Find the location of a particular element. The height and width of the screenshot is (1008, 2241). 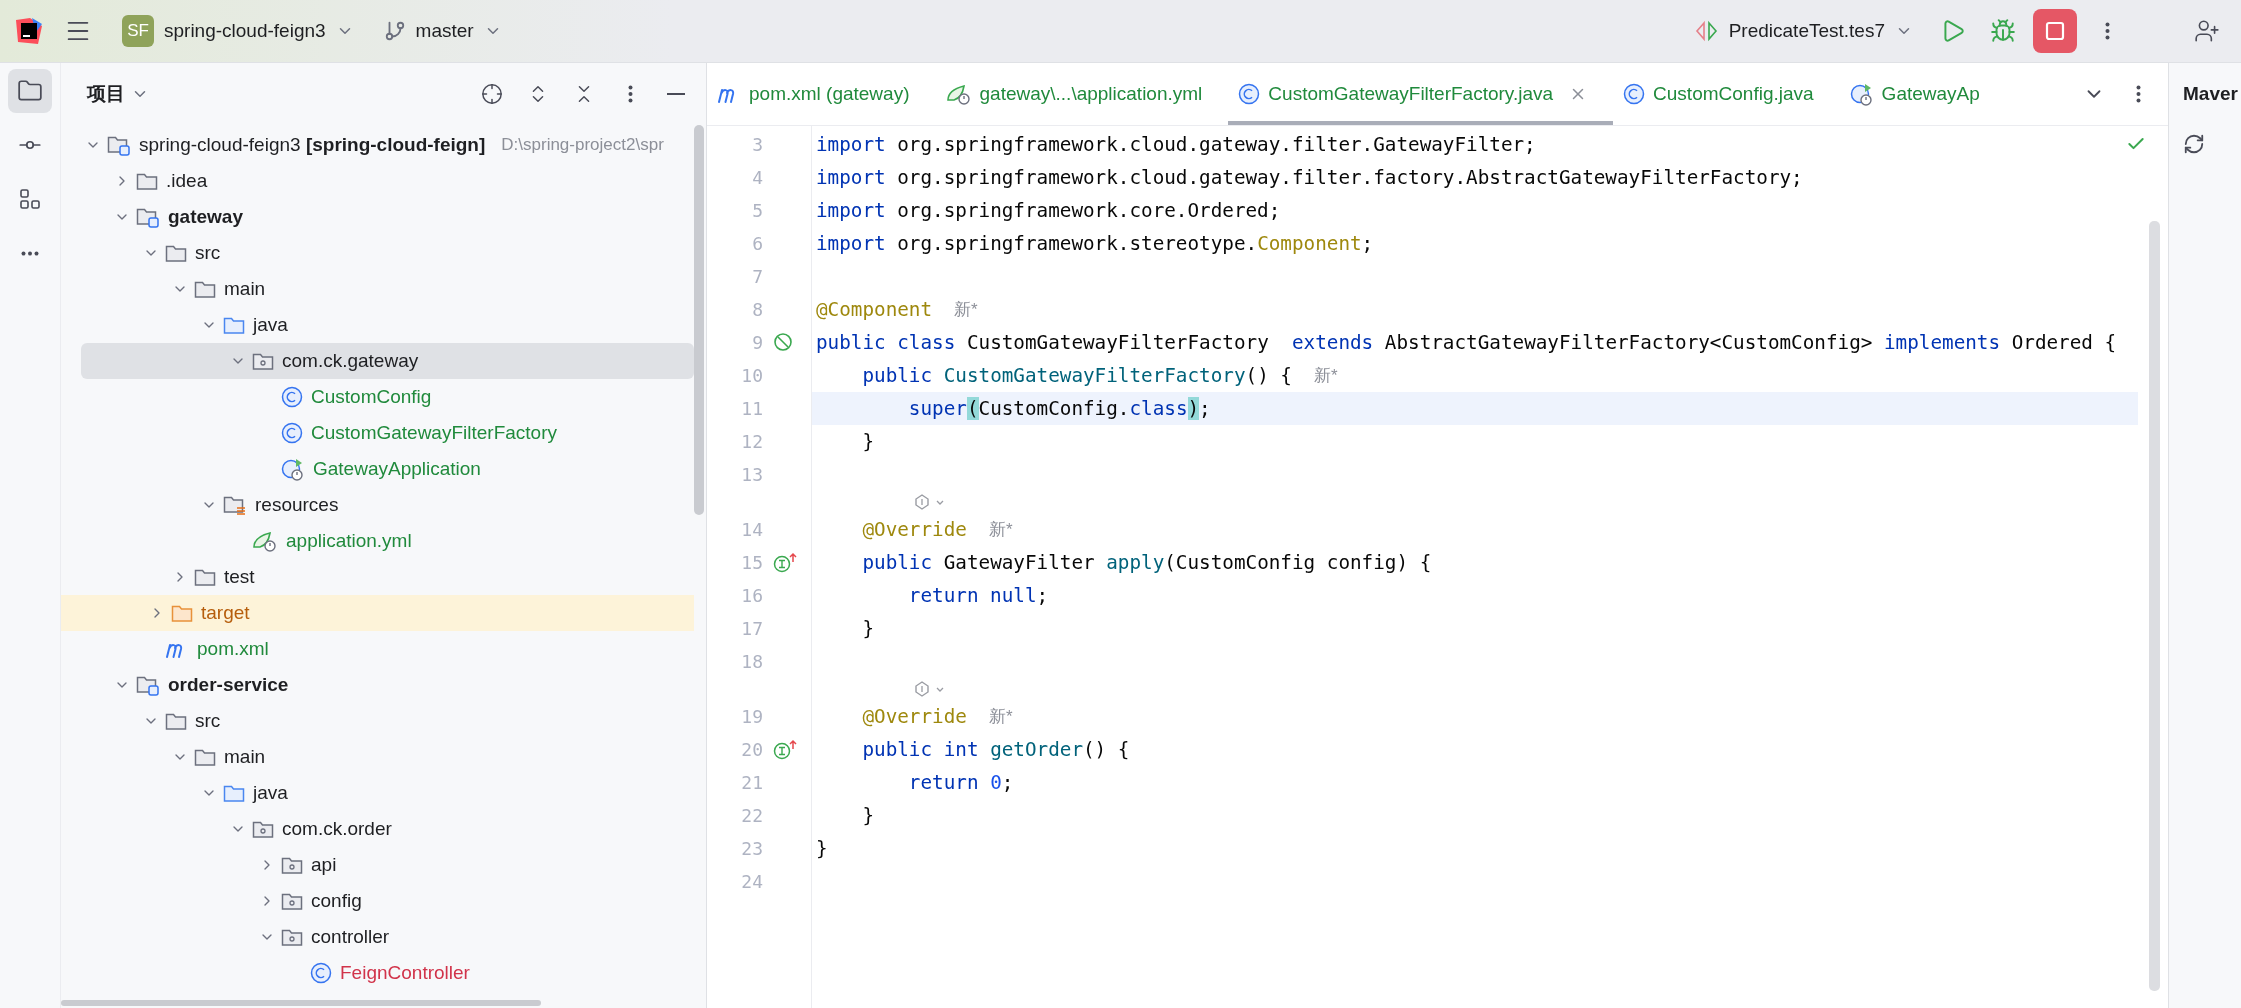

tool-window-button is located at coordinates (30, 91).